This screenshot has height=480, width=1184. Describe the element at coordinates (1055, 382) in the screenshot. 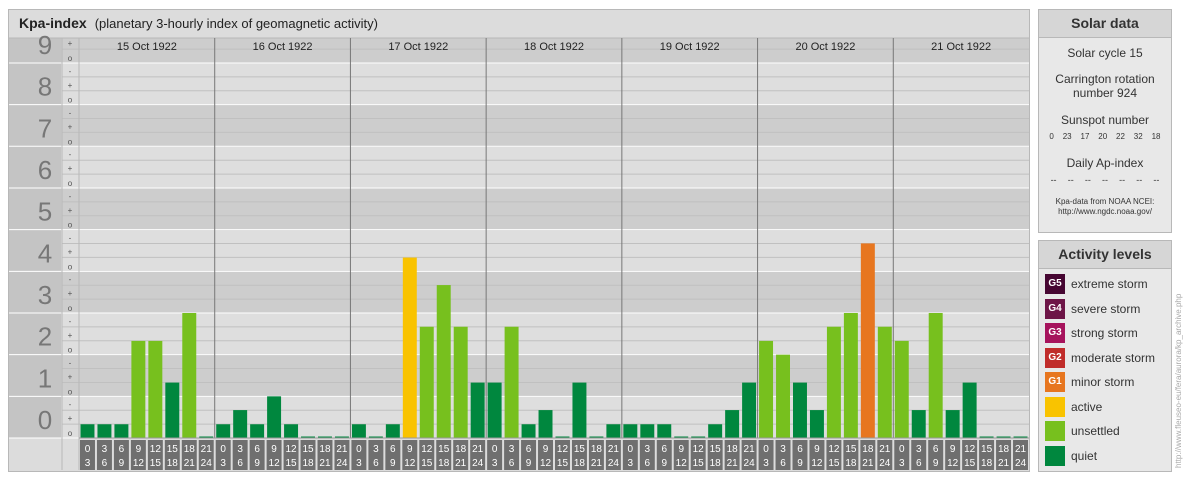

I see `level-swatch: G1` at that location.